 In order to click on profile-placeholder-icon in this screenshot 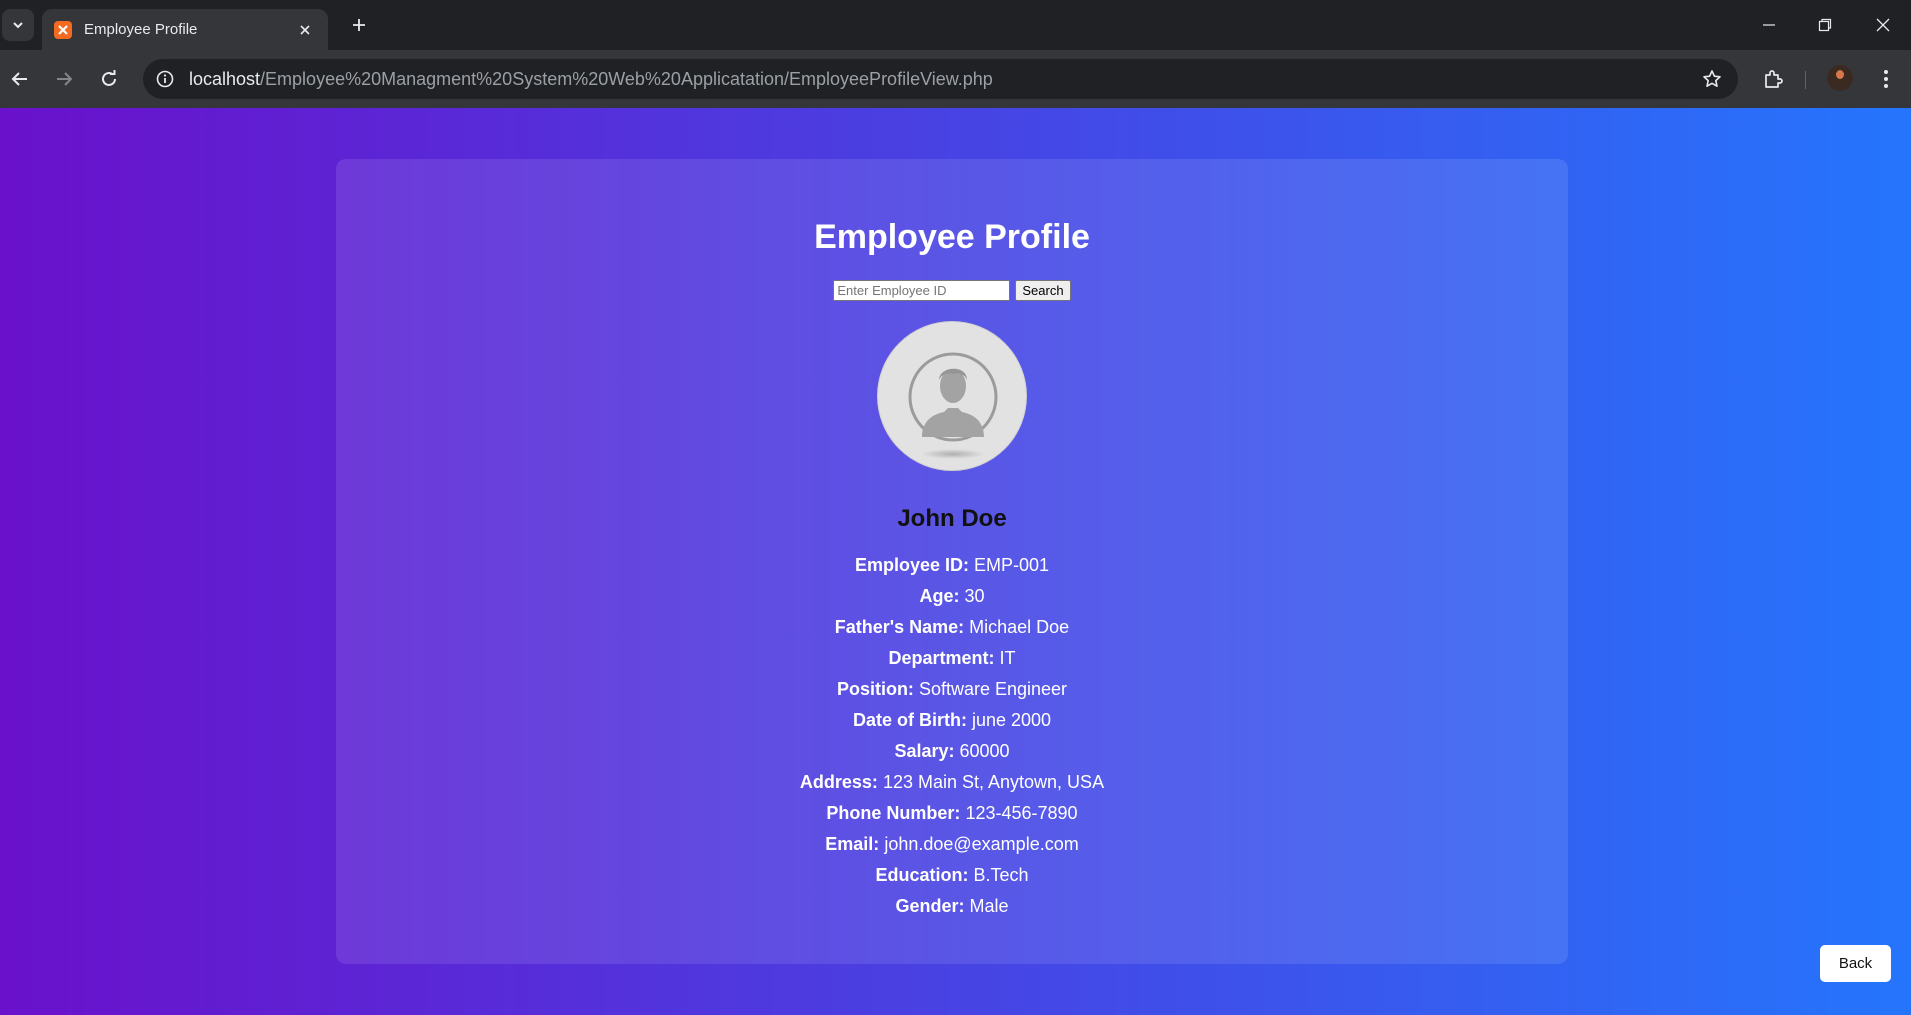, I will do `click(953, 405)`.